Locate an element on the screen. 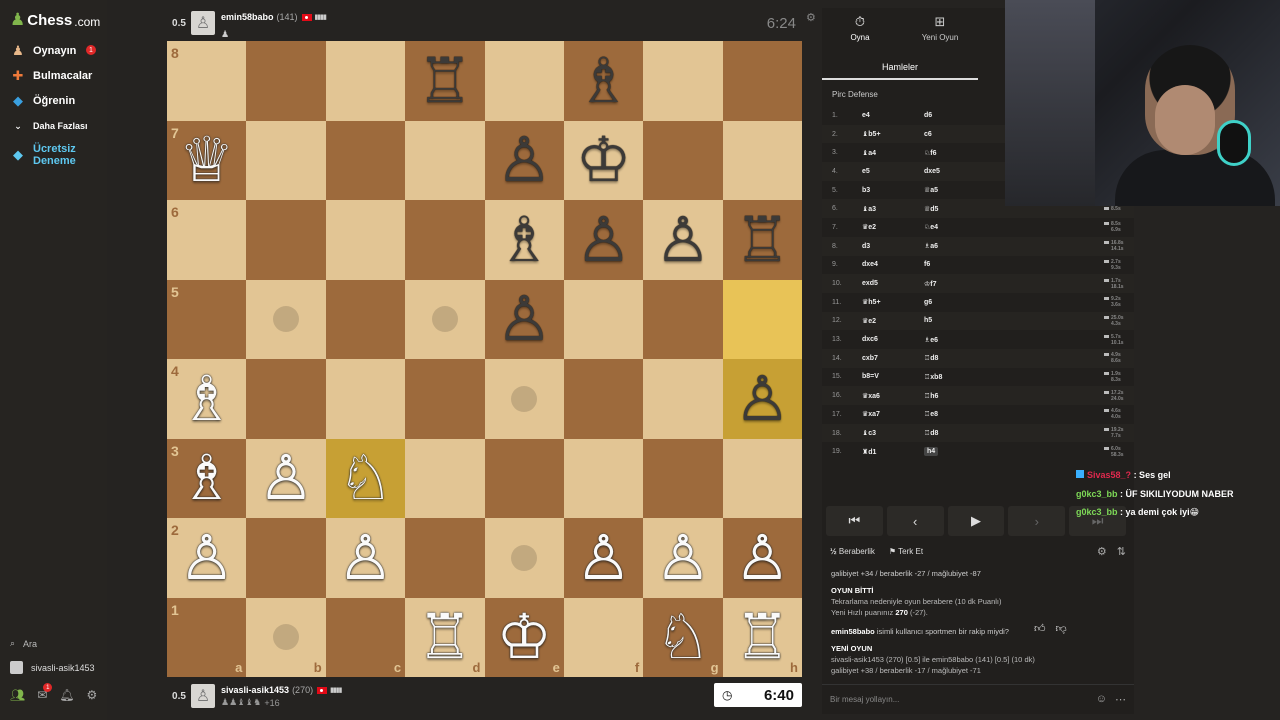 The width and height of the screenshot is (1280, 720). white-move: ♜d1 is located at coordinates (893, 452).